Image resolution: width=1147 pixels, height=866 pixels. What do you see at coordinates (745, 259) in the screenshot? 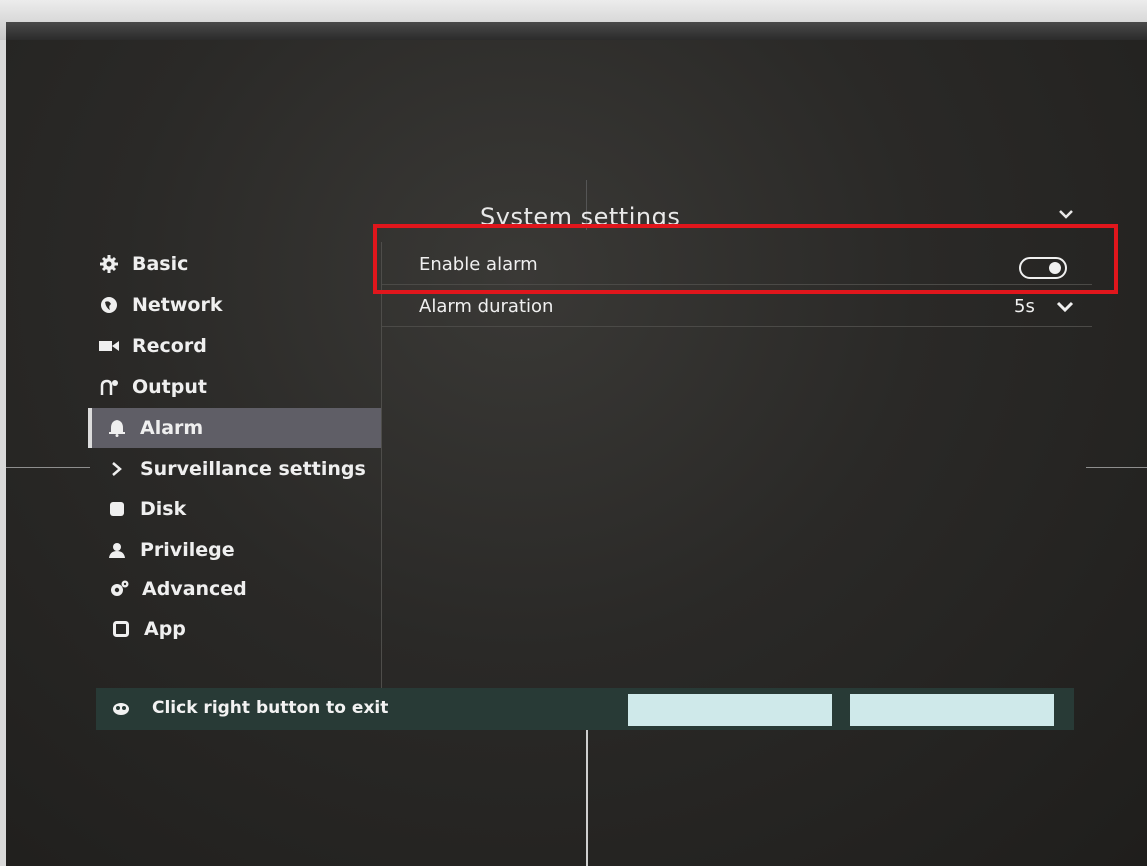
I see `annotation-highlight-box` at bounding box center [745, 259].